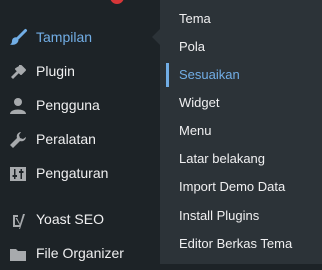  Describe the element at coordinates (68, 105) in the screenshot. I see `sidebar-item-label: Pengguna` at that location.